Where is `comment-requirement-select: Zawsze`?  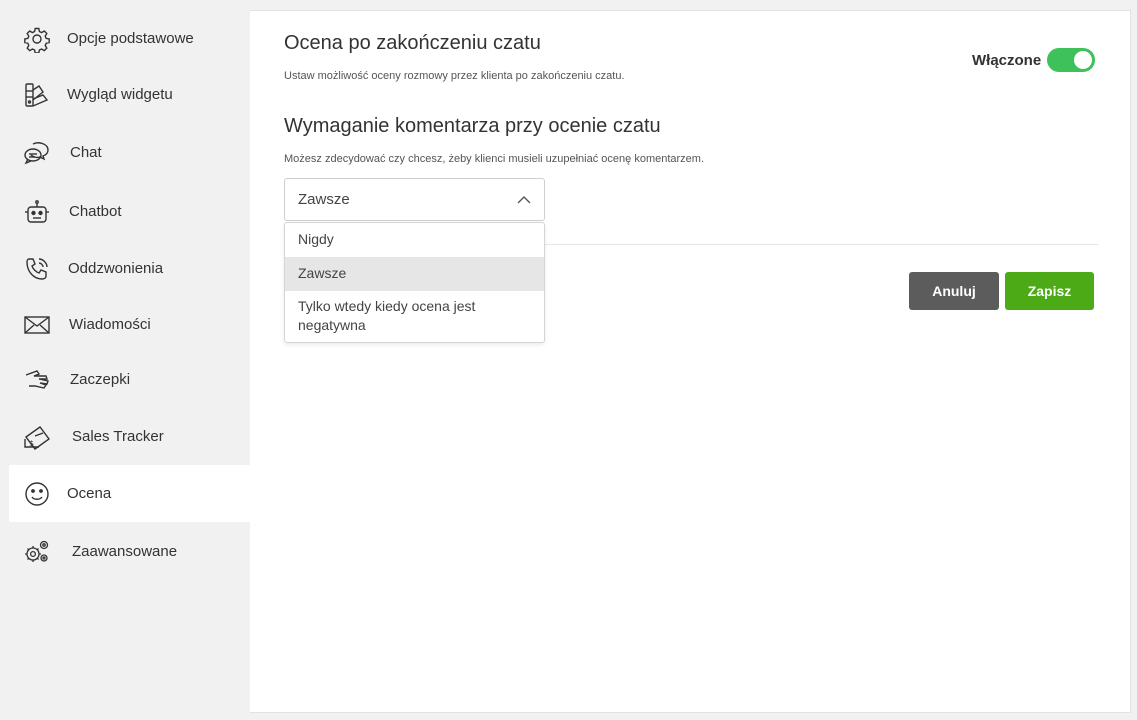
comment-requirement-select: Zawsze is located at coordinates (414, 199).